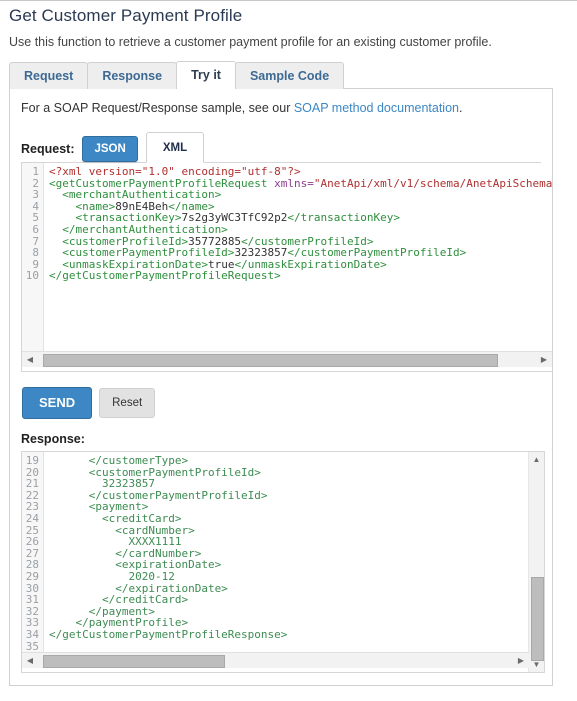 The image size is (577, 701). What do you see at coordinates (286, 147) in the screenshot?
I see `request-format-bar: Request: JSON XML` at bounding box center [286, 147].